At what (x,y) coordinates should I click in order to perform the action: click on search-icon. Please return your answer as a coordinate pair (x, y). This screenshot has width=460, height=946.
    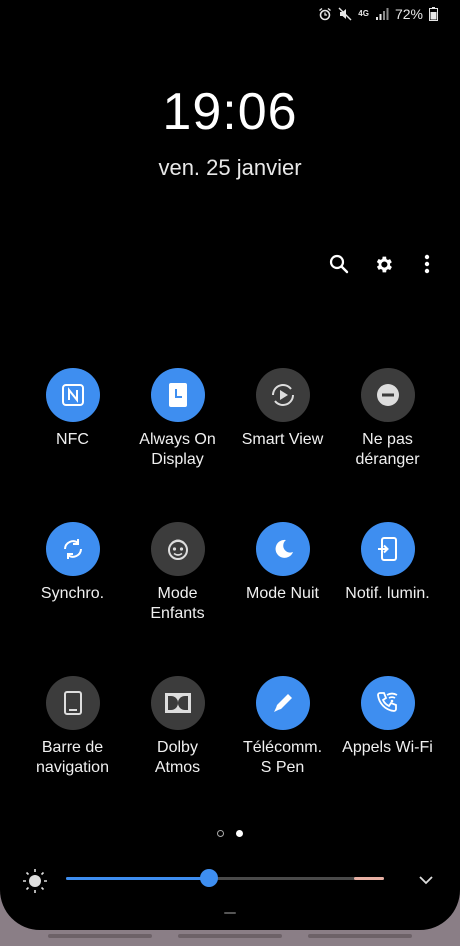
    Looking at the image, I should click on (339, 264).